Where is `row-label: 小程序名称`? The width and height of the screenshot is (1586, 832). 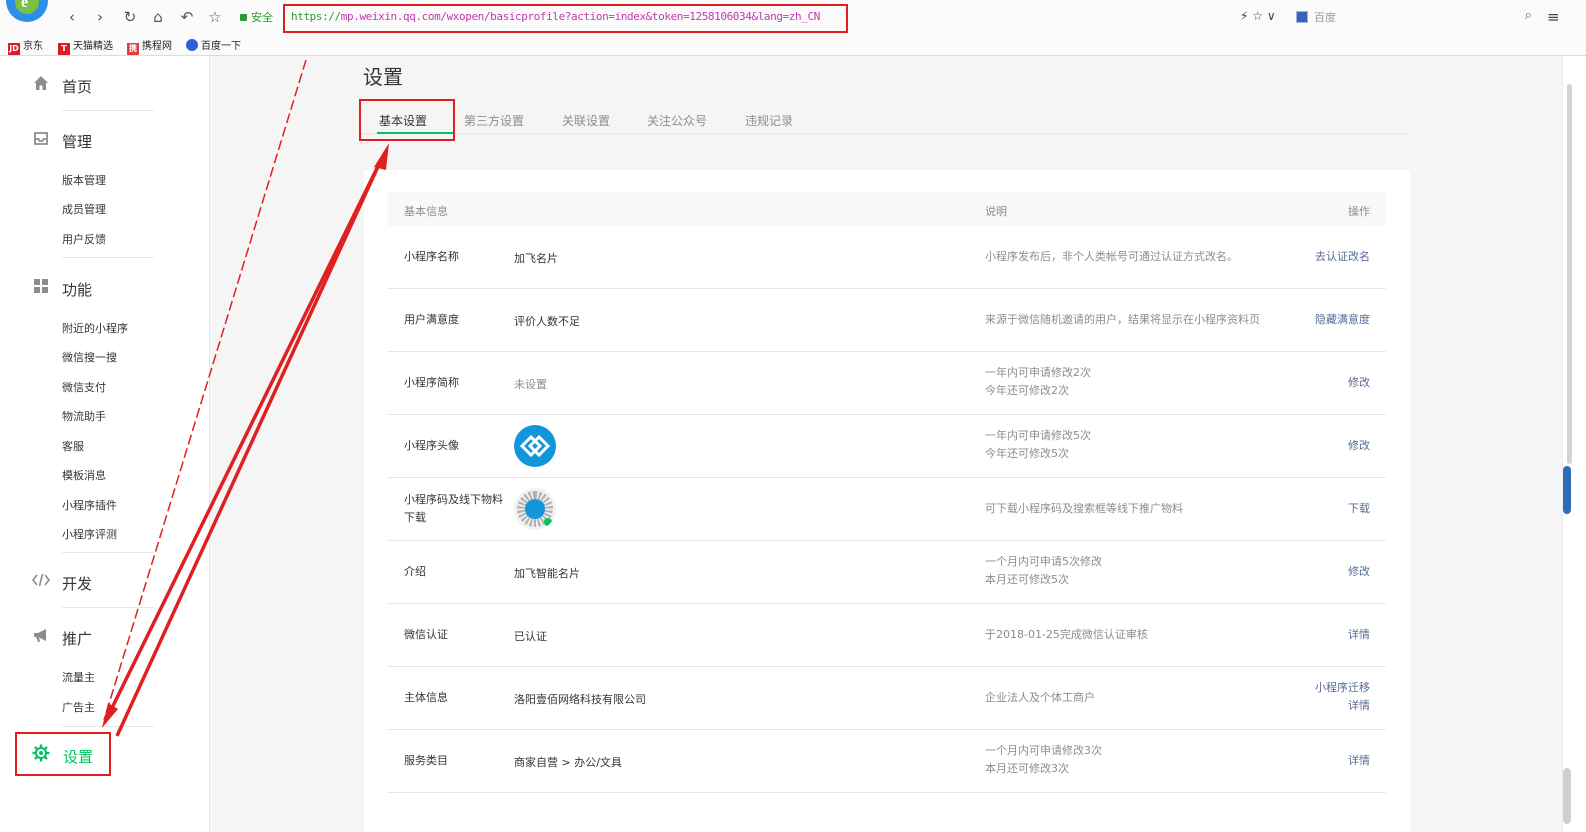
row-label: 小程序名称 is located at coordinates (431, 256).